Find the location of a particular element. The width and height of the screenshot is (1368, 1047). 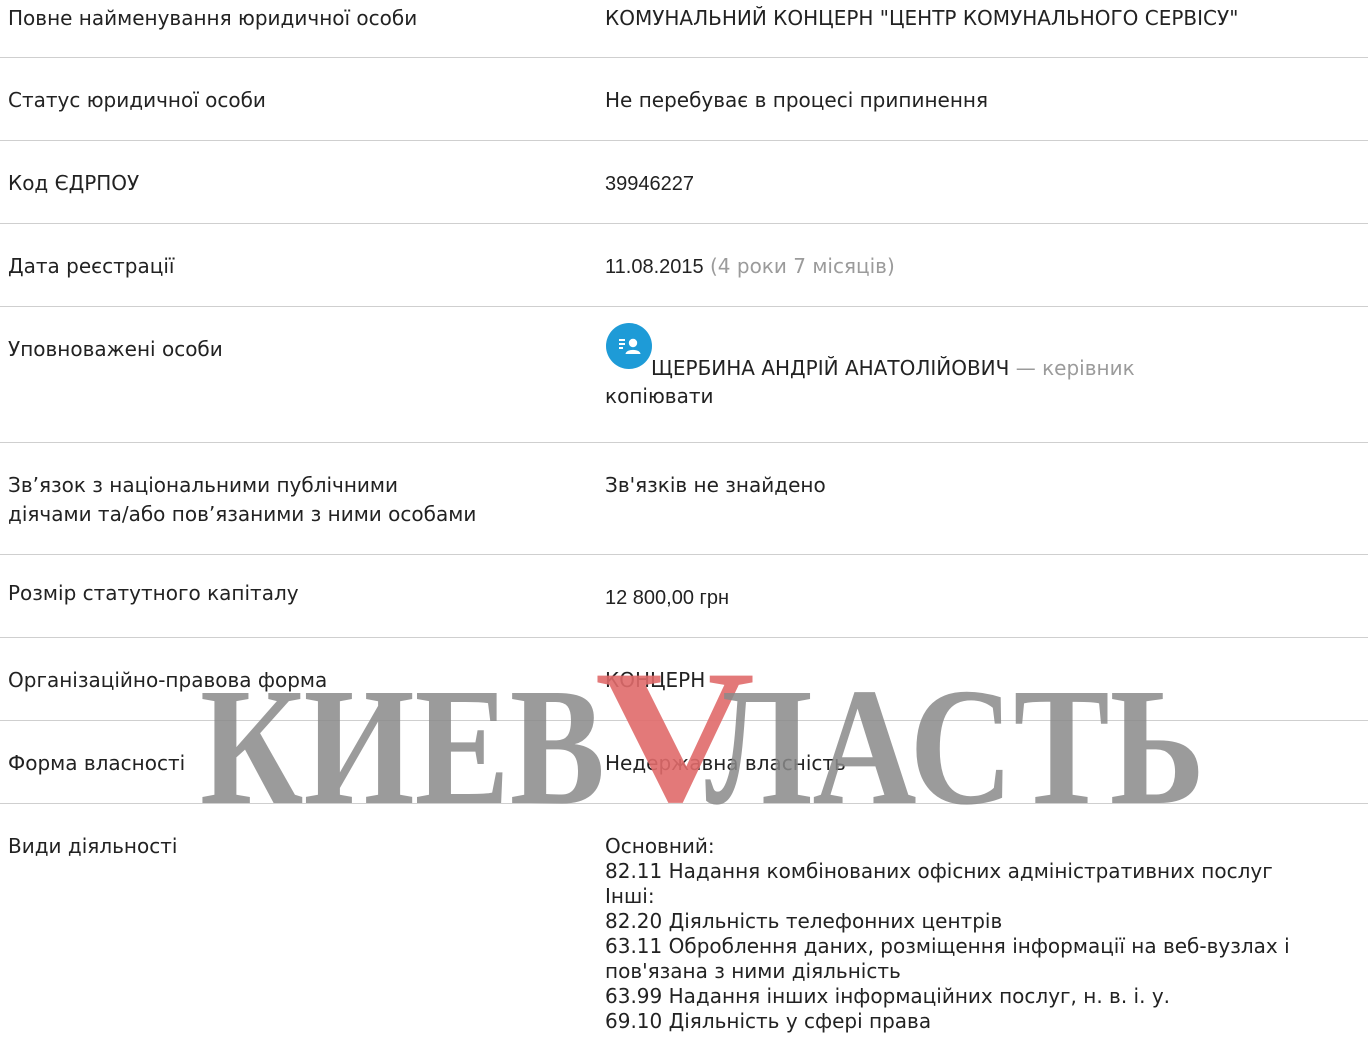

edrpou-label: Код ЄДРПОУ is located at coordinates (74, 183).